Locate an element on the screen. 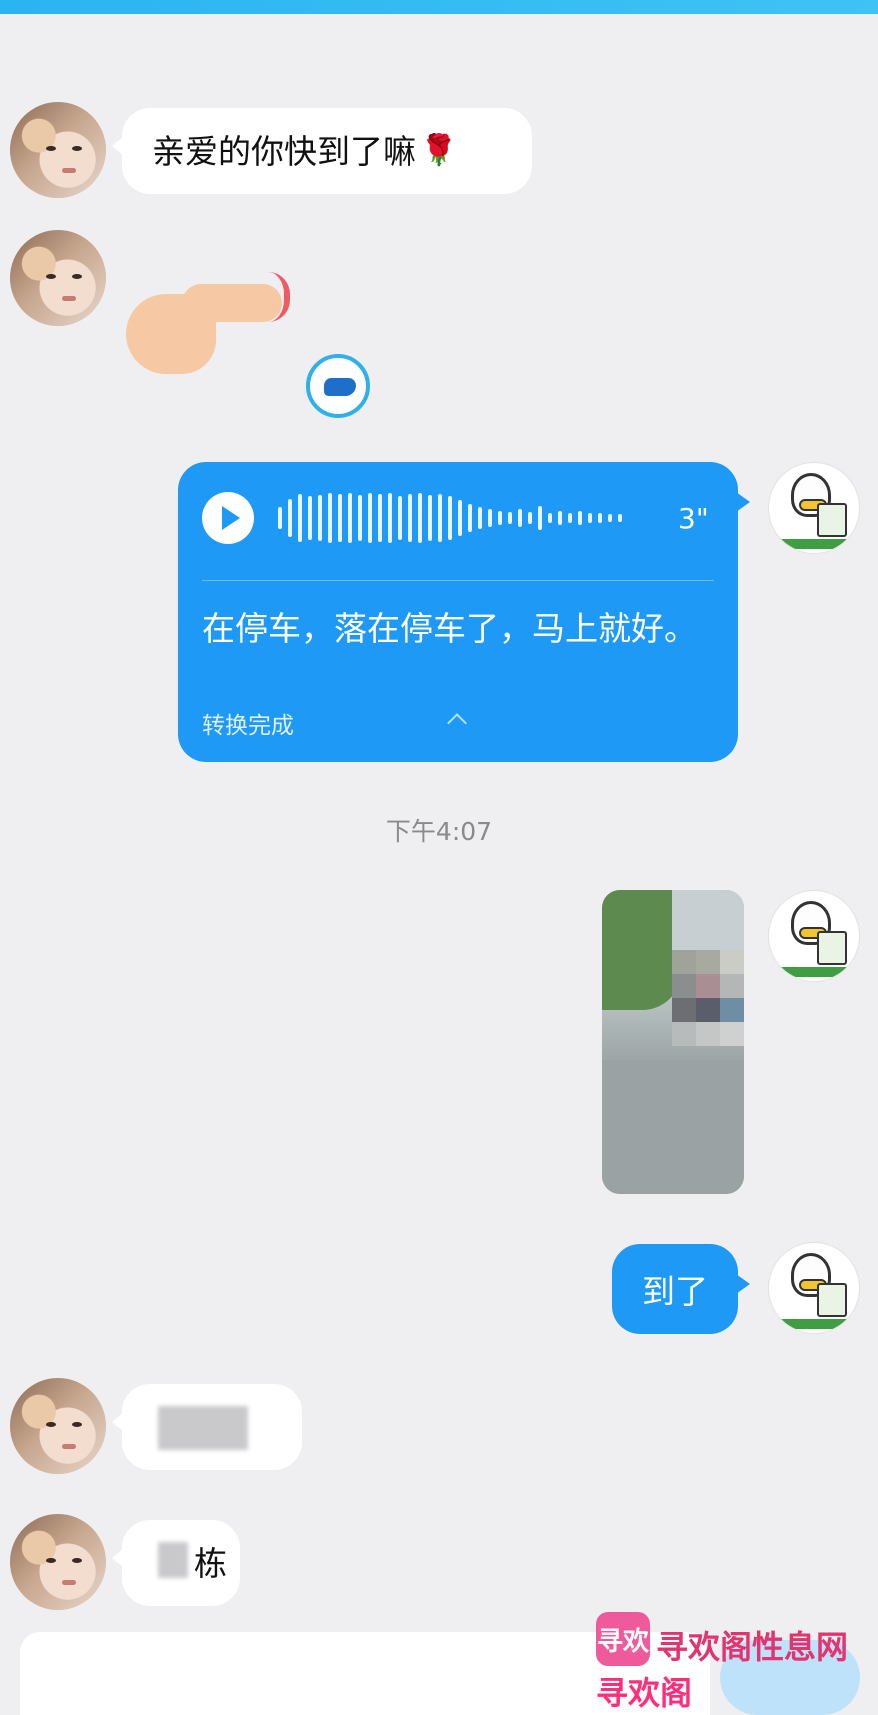 The height and width of the screenshot is (1715, 878). voice-transcript: 在停车，落在停车了，马上就好。 is located at coordinates (449, 628).